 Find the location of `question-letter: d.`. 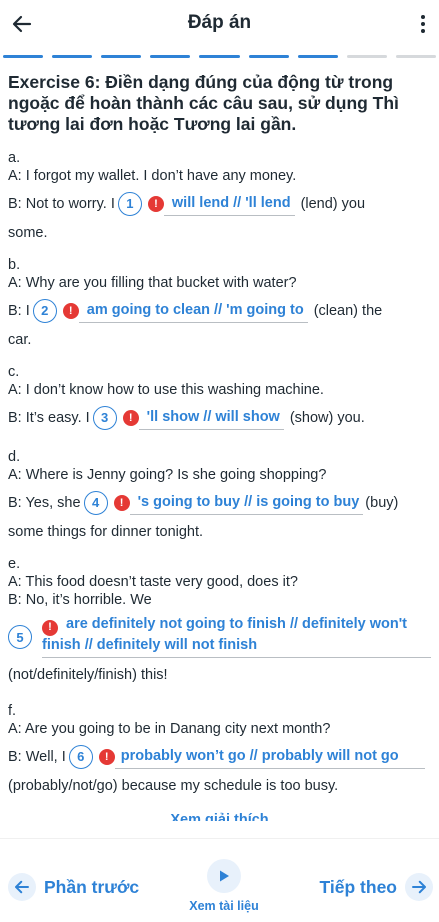

question-letter: d. is located at coordinates (14, 457).